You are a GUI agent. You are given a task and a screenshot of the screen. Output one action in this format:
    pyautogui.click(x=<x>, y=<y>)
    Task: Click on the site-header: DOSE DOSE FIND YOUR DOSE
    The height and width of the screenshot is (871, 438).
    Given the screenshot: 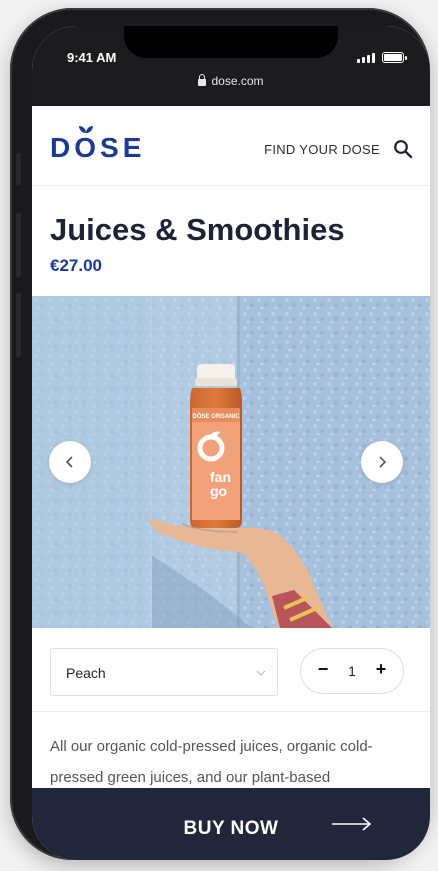 What is the action you would take?
    pyautogui.click(x=231, y=146)
    